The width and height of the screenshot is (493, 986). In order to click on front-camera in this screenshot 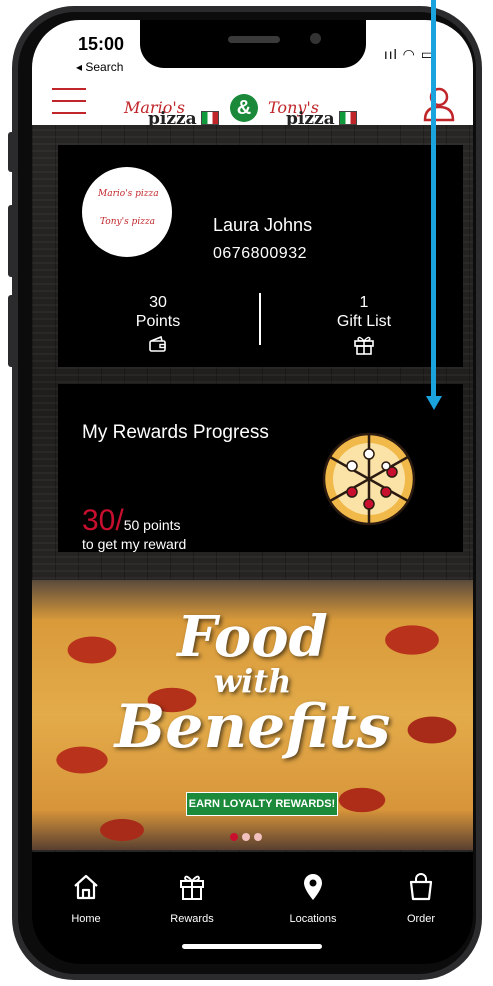, I will do `click(315, 38)`.